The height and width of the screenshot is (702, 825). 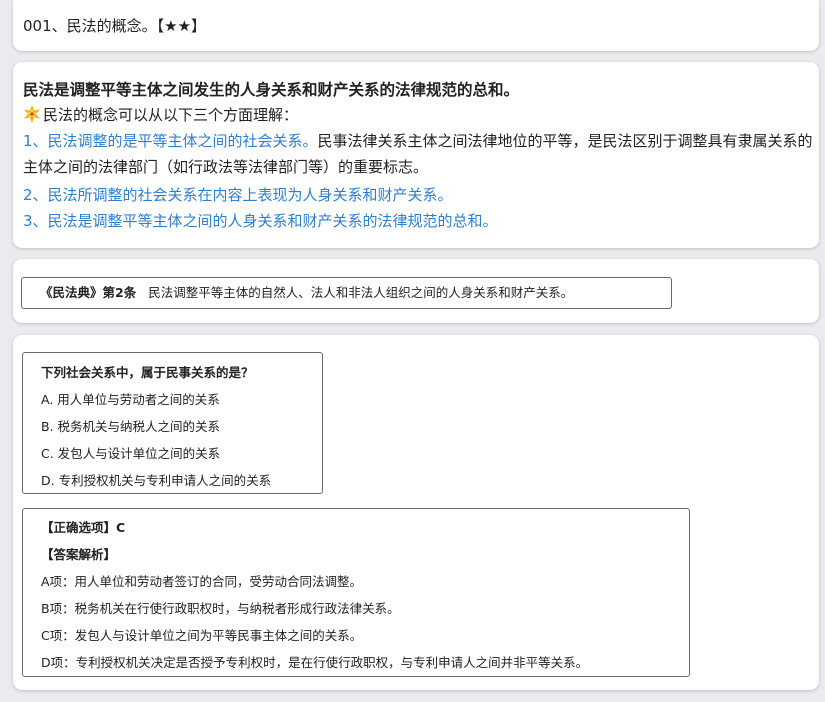 I want to click on question-number-title: 001、民法的概念。【★★】, so click(x=115, y=26).